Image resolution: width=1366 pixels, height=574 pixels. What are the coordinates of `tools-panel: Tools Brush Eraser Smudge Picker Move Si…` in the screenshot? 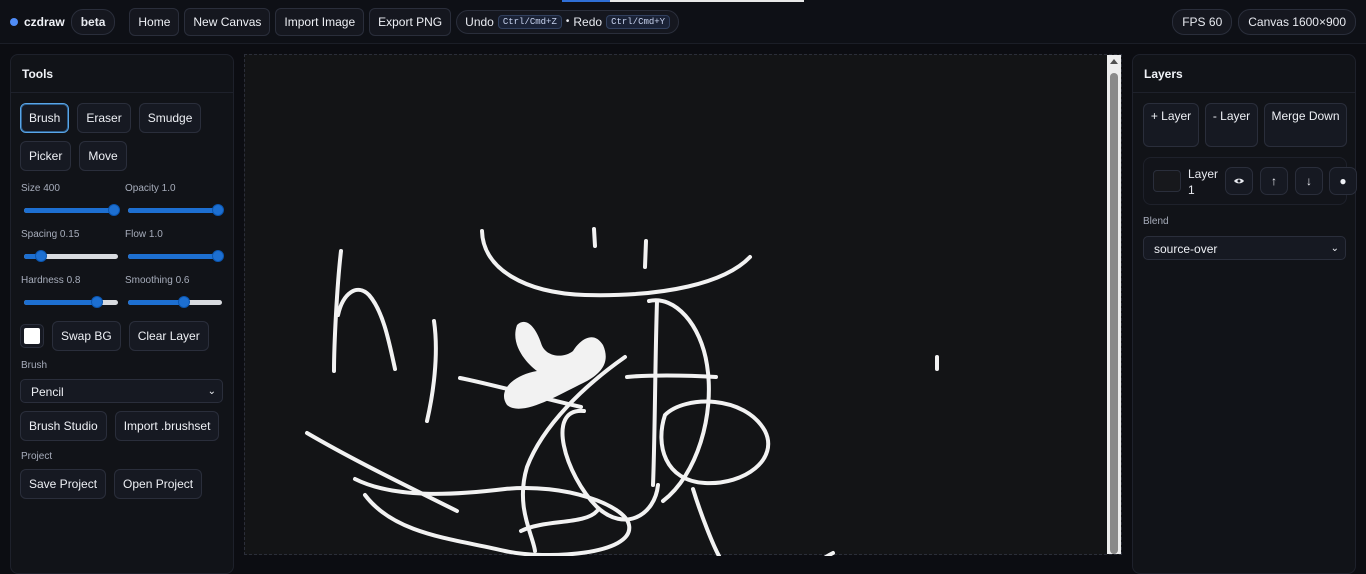 It's located at (122, 314).